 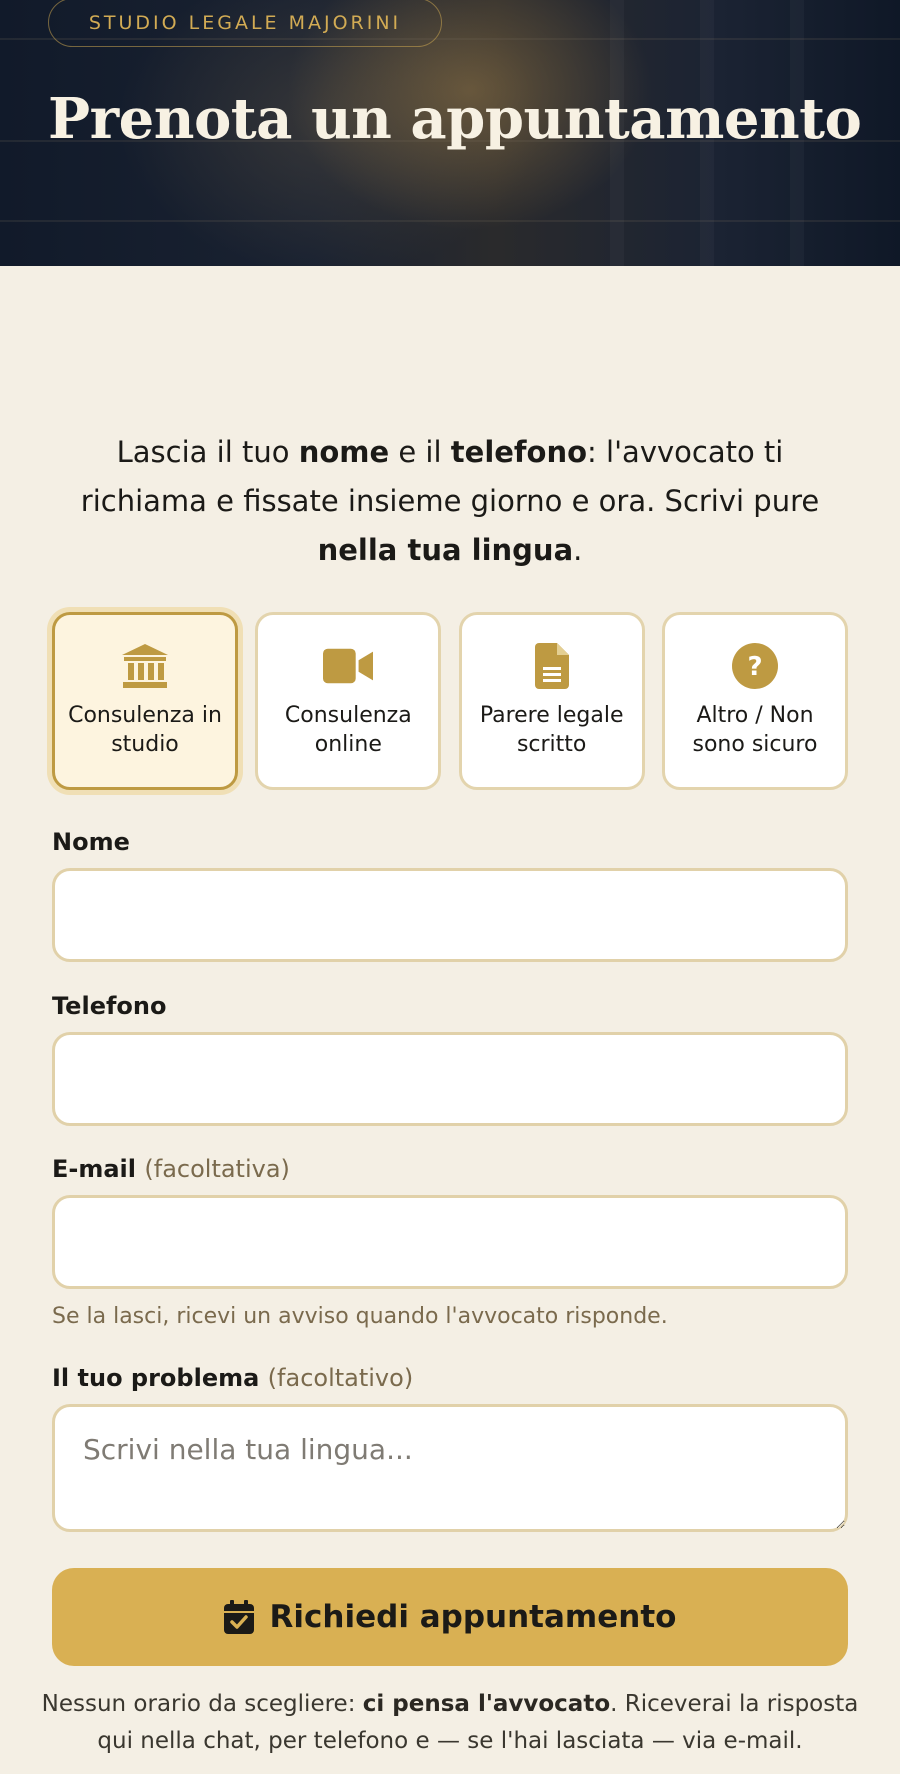 What do you see at coordinates (344, 452) in the screenshot?
I see `intro-text-bold: nome` at bounding box center [344, 452].